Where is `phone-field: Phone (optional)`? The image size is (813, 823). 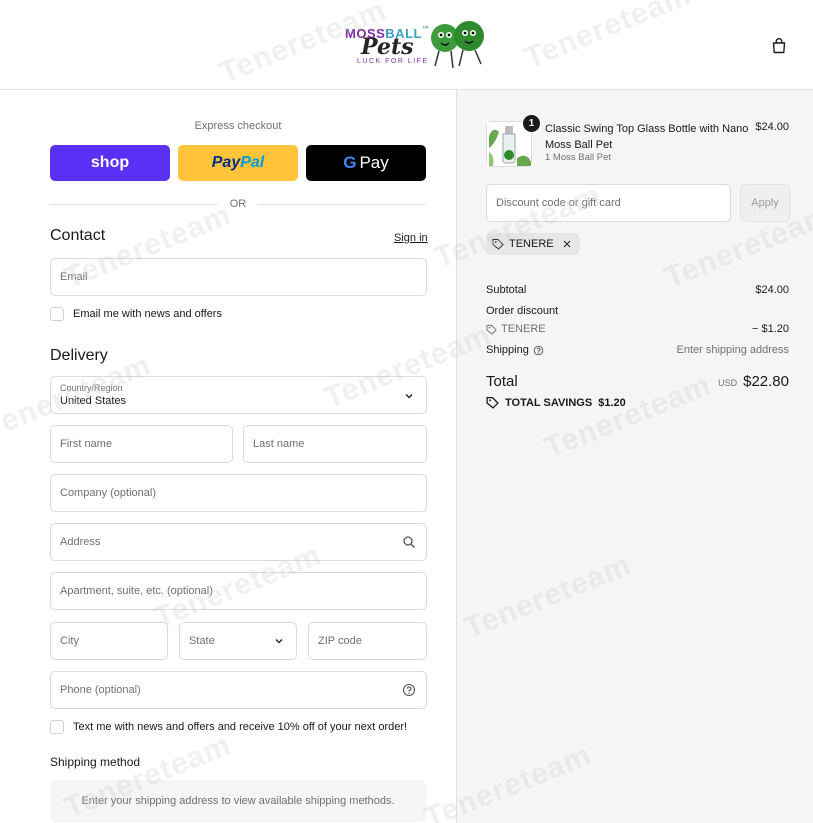 phone-field: Phone (optional) is located at coordinates (238, 690).